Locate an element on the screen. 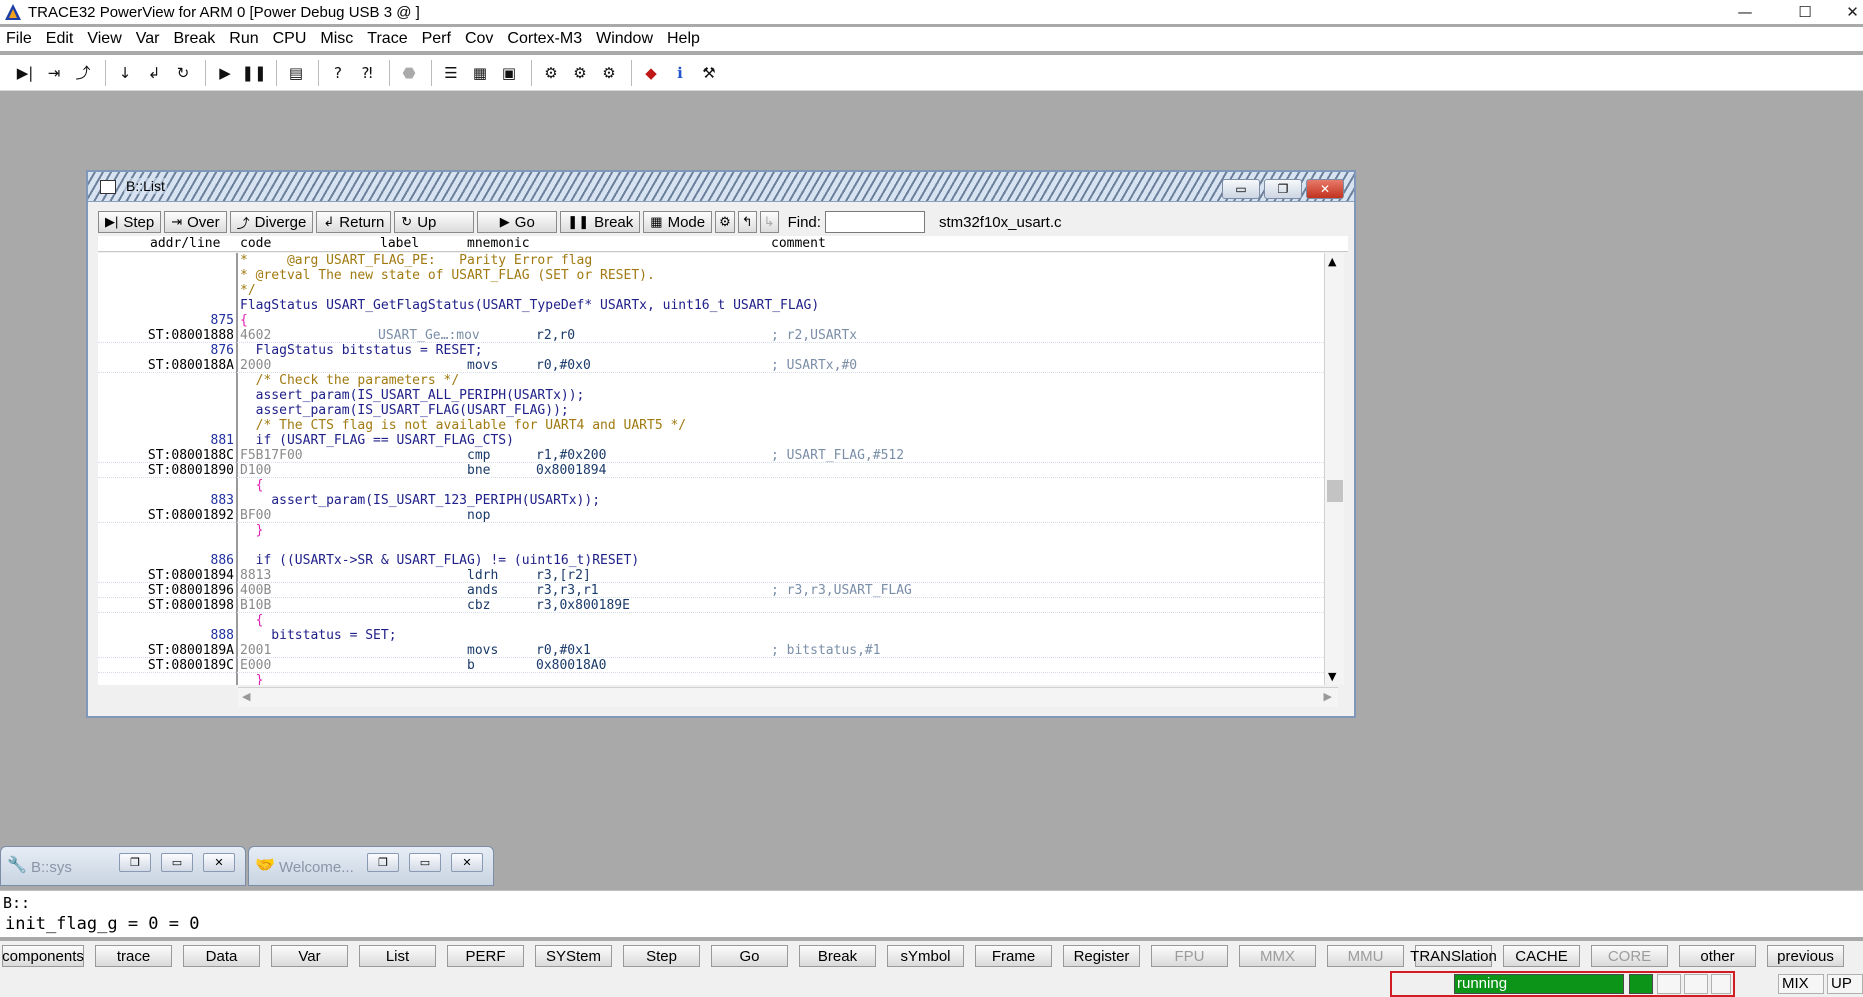  close-button: ✕ is located at coordinates (1852, 12).